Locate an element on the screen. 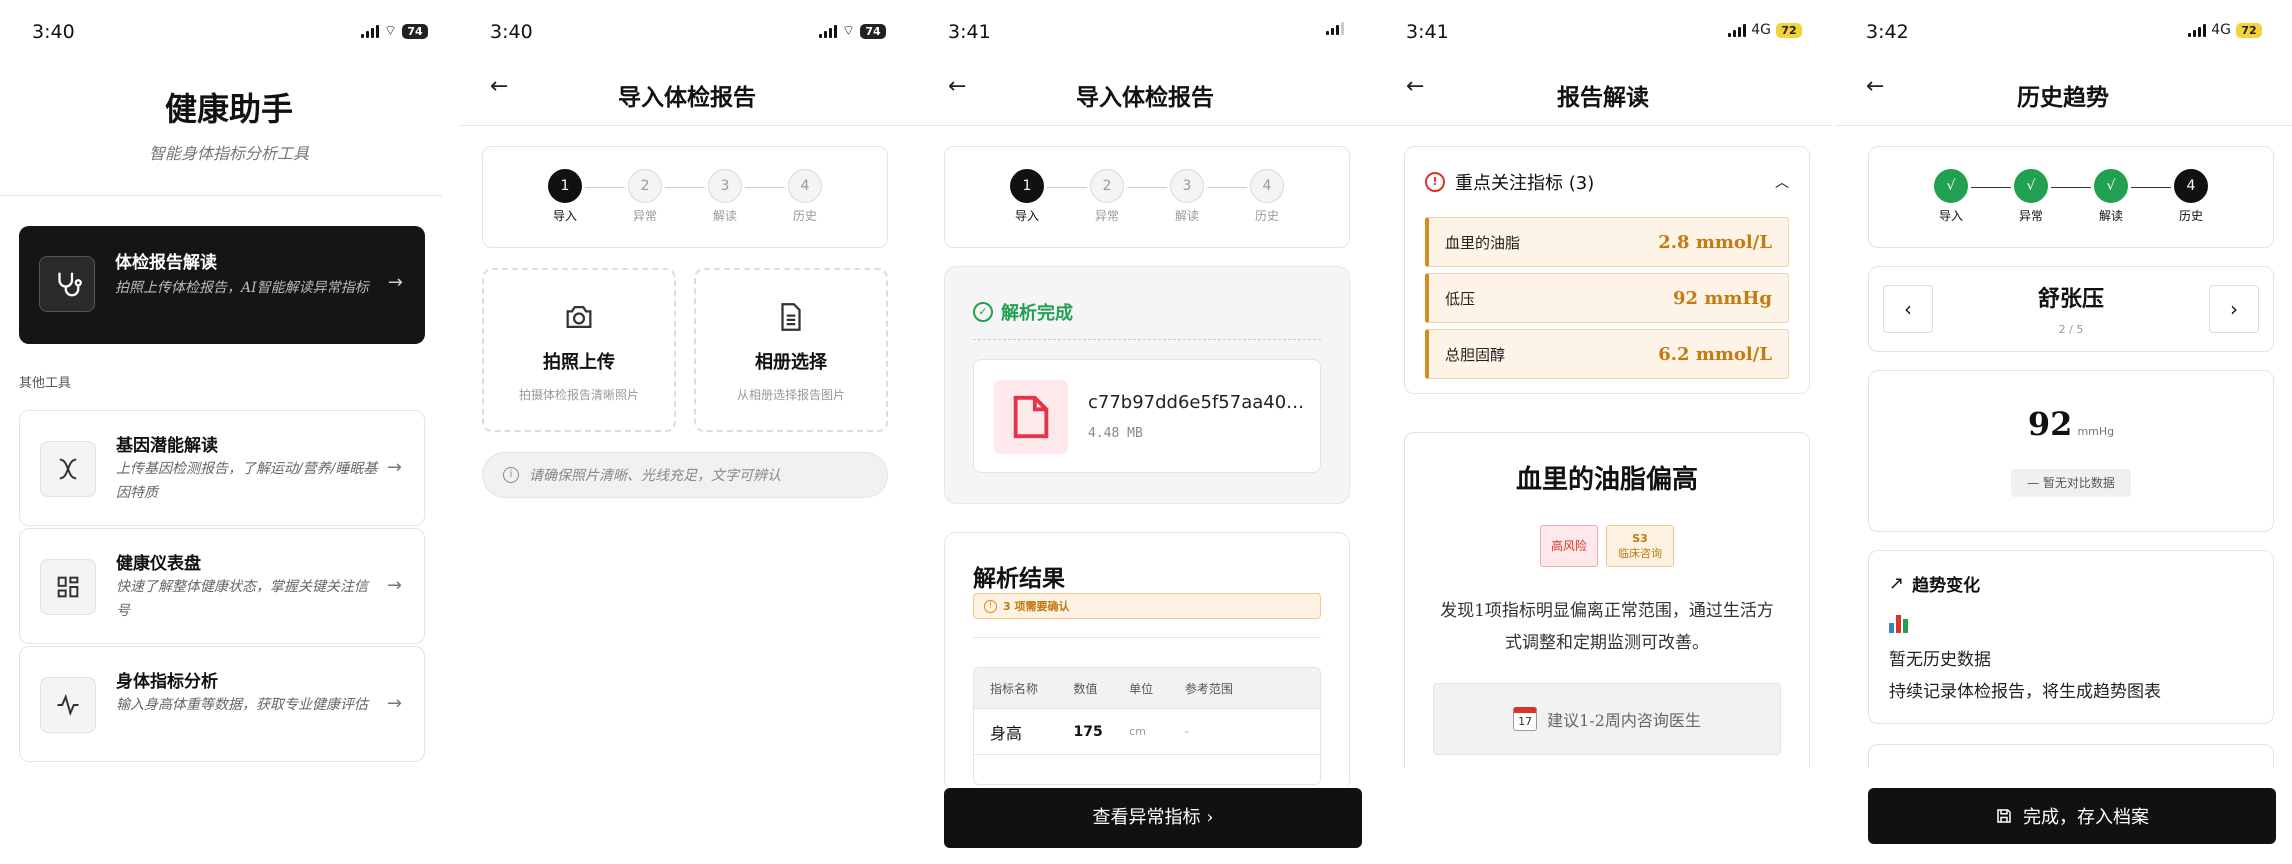 The image size is (2292, 864). battery-icon: 74 is located at coordinates (415, 31).